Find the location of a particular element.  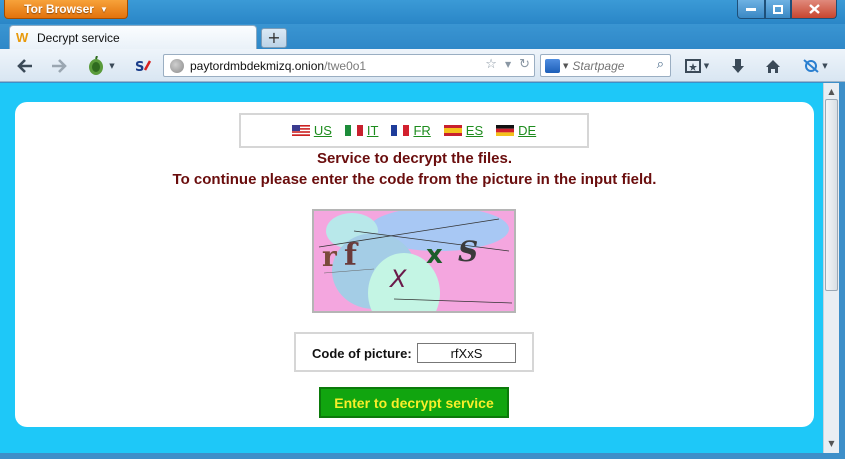

de-flag-icon is located at coordinates (505, 130).